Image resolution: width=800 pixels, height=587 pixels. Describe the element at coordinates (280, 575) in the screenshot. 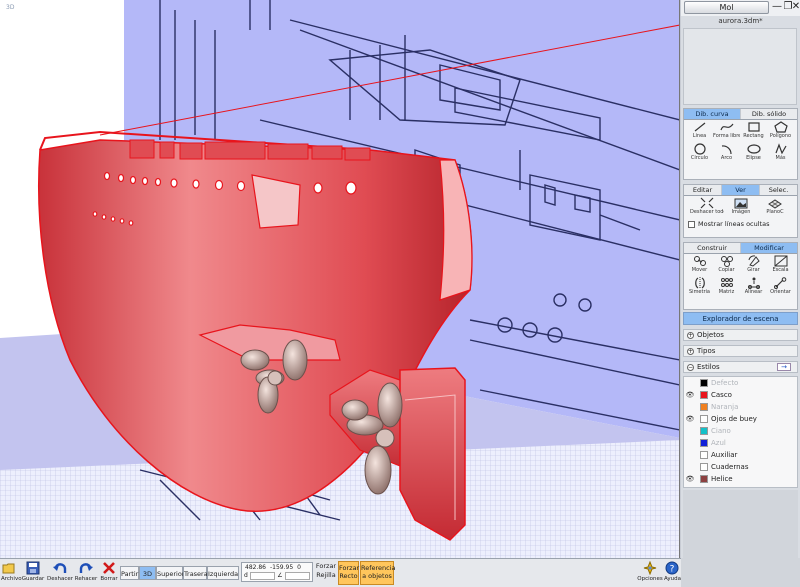

I see `angle-label: ∠` at that location.